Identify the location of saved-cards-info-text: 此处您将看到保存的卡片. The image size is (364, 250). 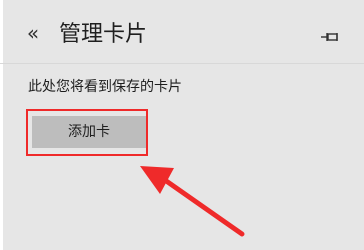
(105, 87).